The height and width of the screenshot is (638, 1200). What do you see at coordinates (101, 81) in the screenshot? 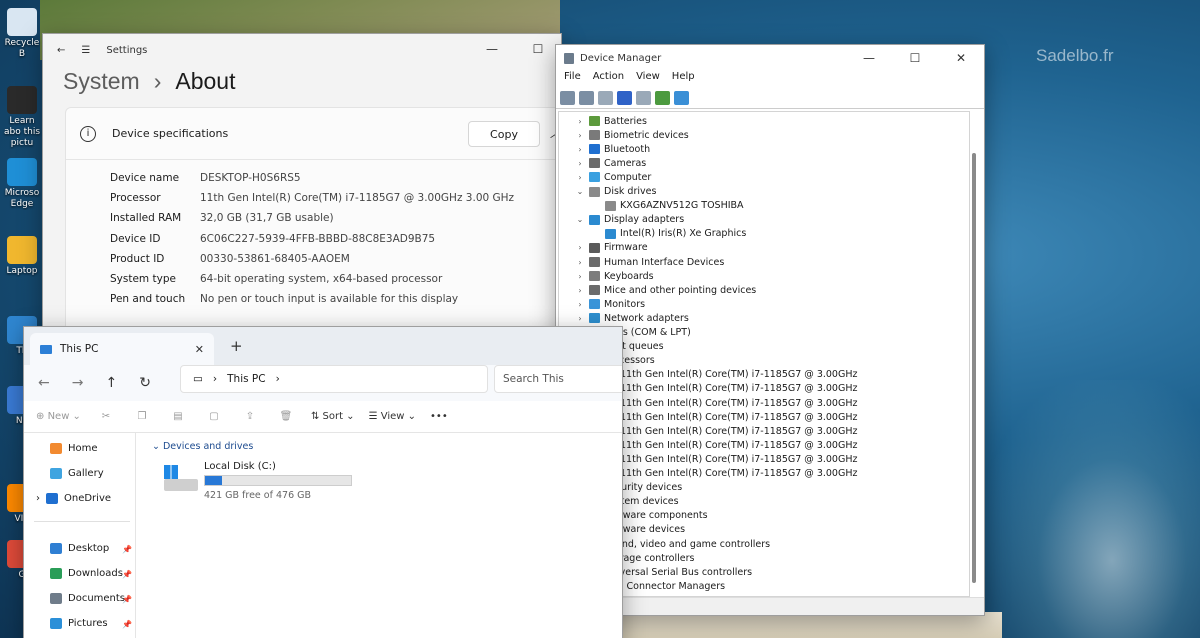
I see `breadcrumb-system: System` at bounding box center [101, 81].